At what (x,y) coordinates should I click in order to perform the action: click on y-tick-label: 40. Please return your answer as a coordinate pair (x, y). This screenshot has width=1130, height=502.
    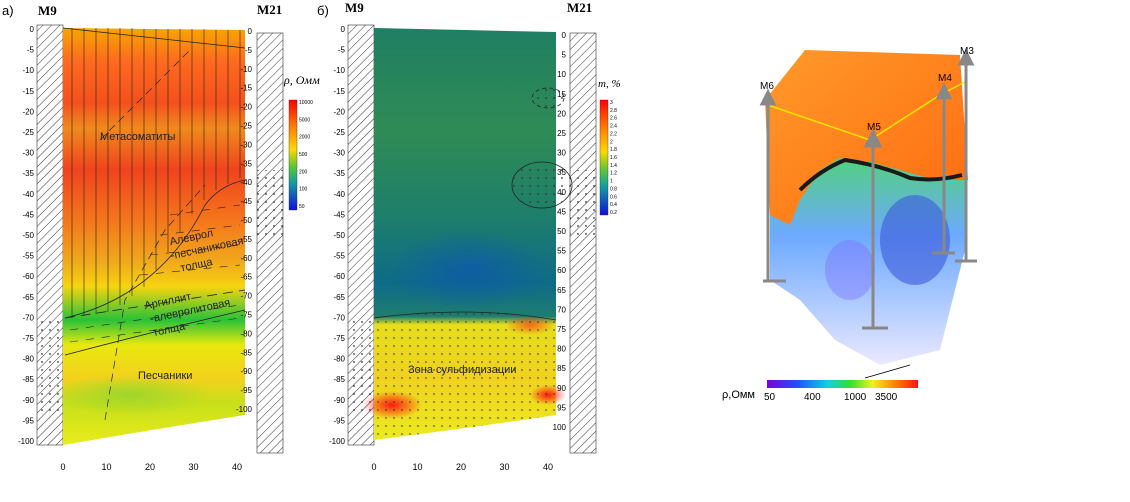
    Looking at the image, I should click on (561, 192).